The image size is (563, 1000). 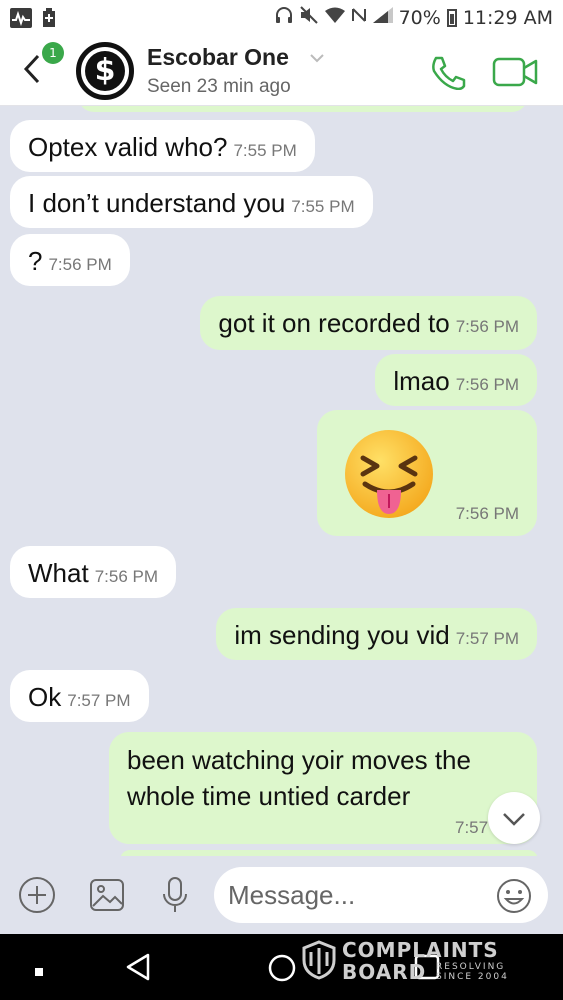 I want to click on plus-icon, so click(x=37, y=895).